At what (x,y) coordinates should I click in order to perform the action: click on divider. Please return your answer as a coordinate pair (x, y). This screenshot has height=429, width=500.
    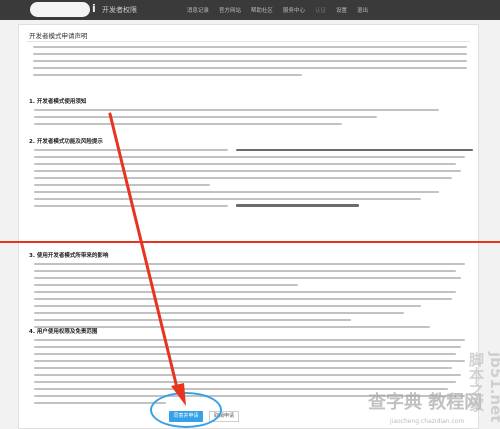
    Looking at the image, I should click on (248, 41).